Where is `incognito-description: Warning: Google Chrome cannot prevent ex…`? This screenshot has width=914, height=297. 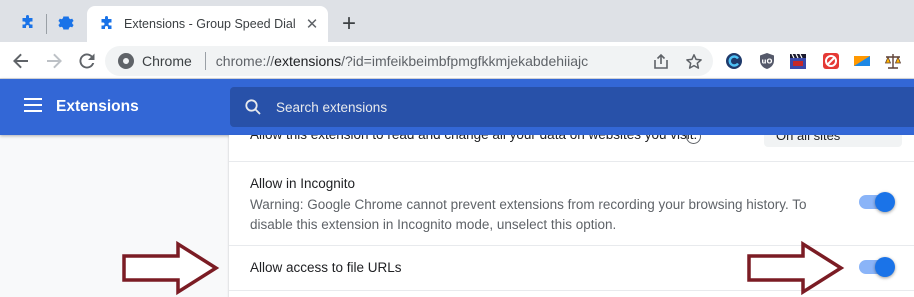
incognito-description: Warning: Google Chrome cannot prevent ex… is located at coordinates (528, 214).